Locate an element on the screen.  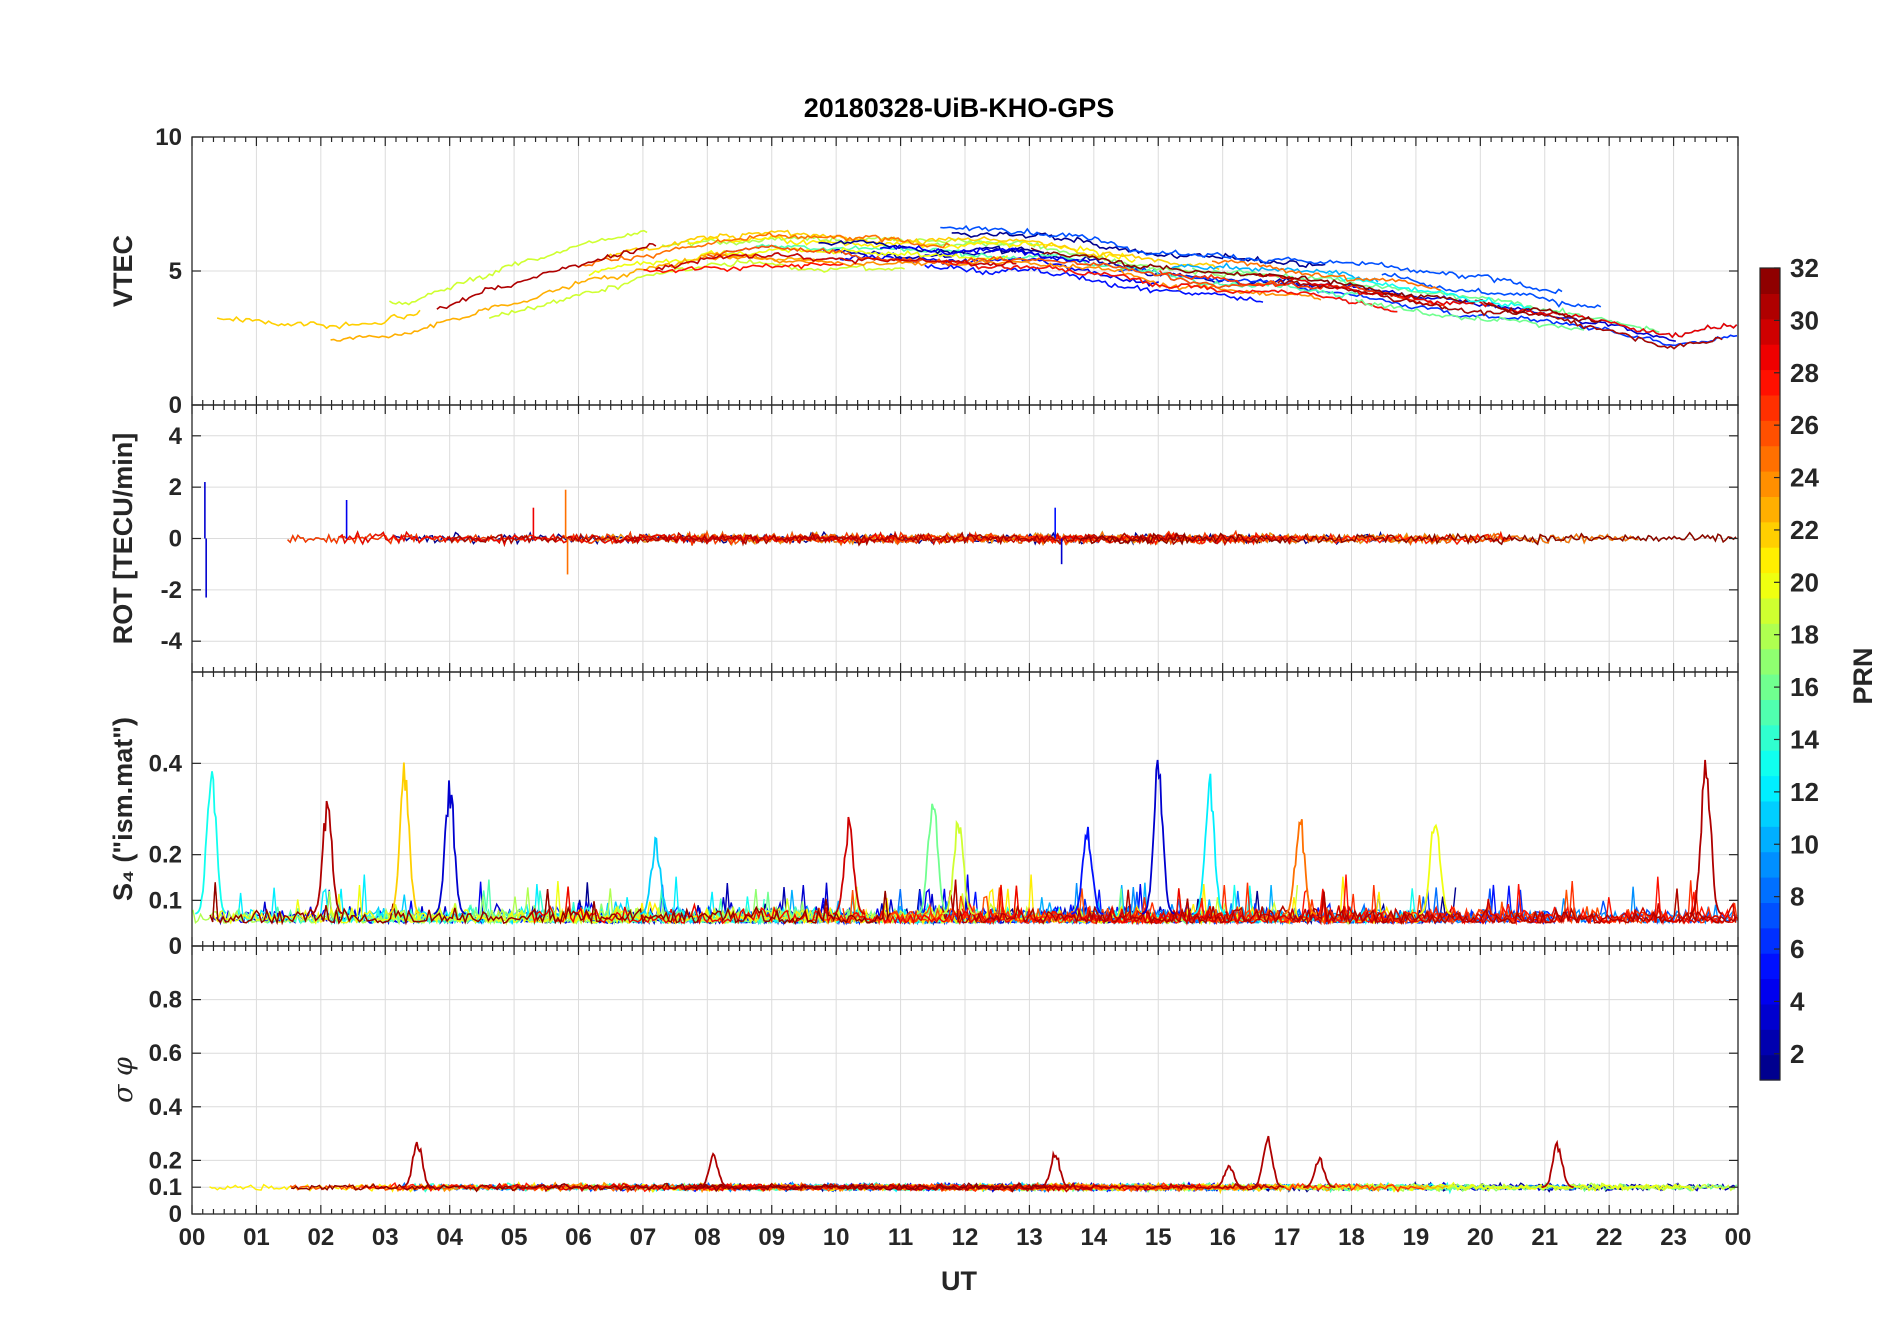
colorbar-label: PRN is located at coordinates (1863, 675).